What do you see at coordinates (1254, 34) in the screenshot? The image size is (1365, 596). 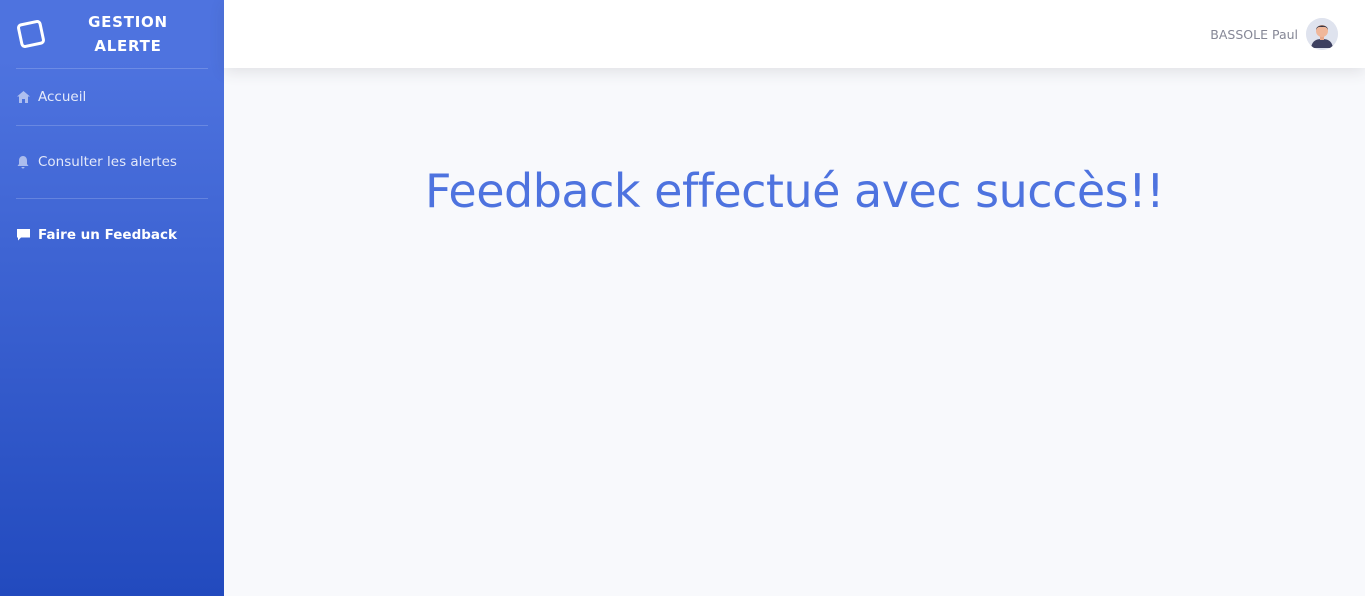 I see `user-name: BASSOLE Paul` at bounding box center [1254, 34].